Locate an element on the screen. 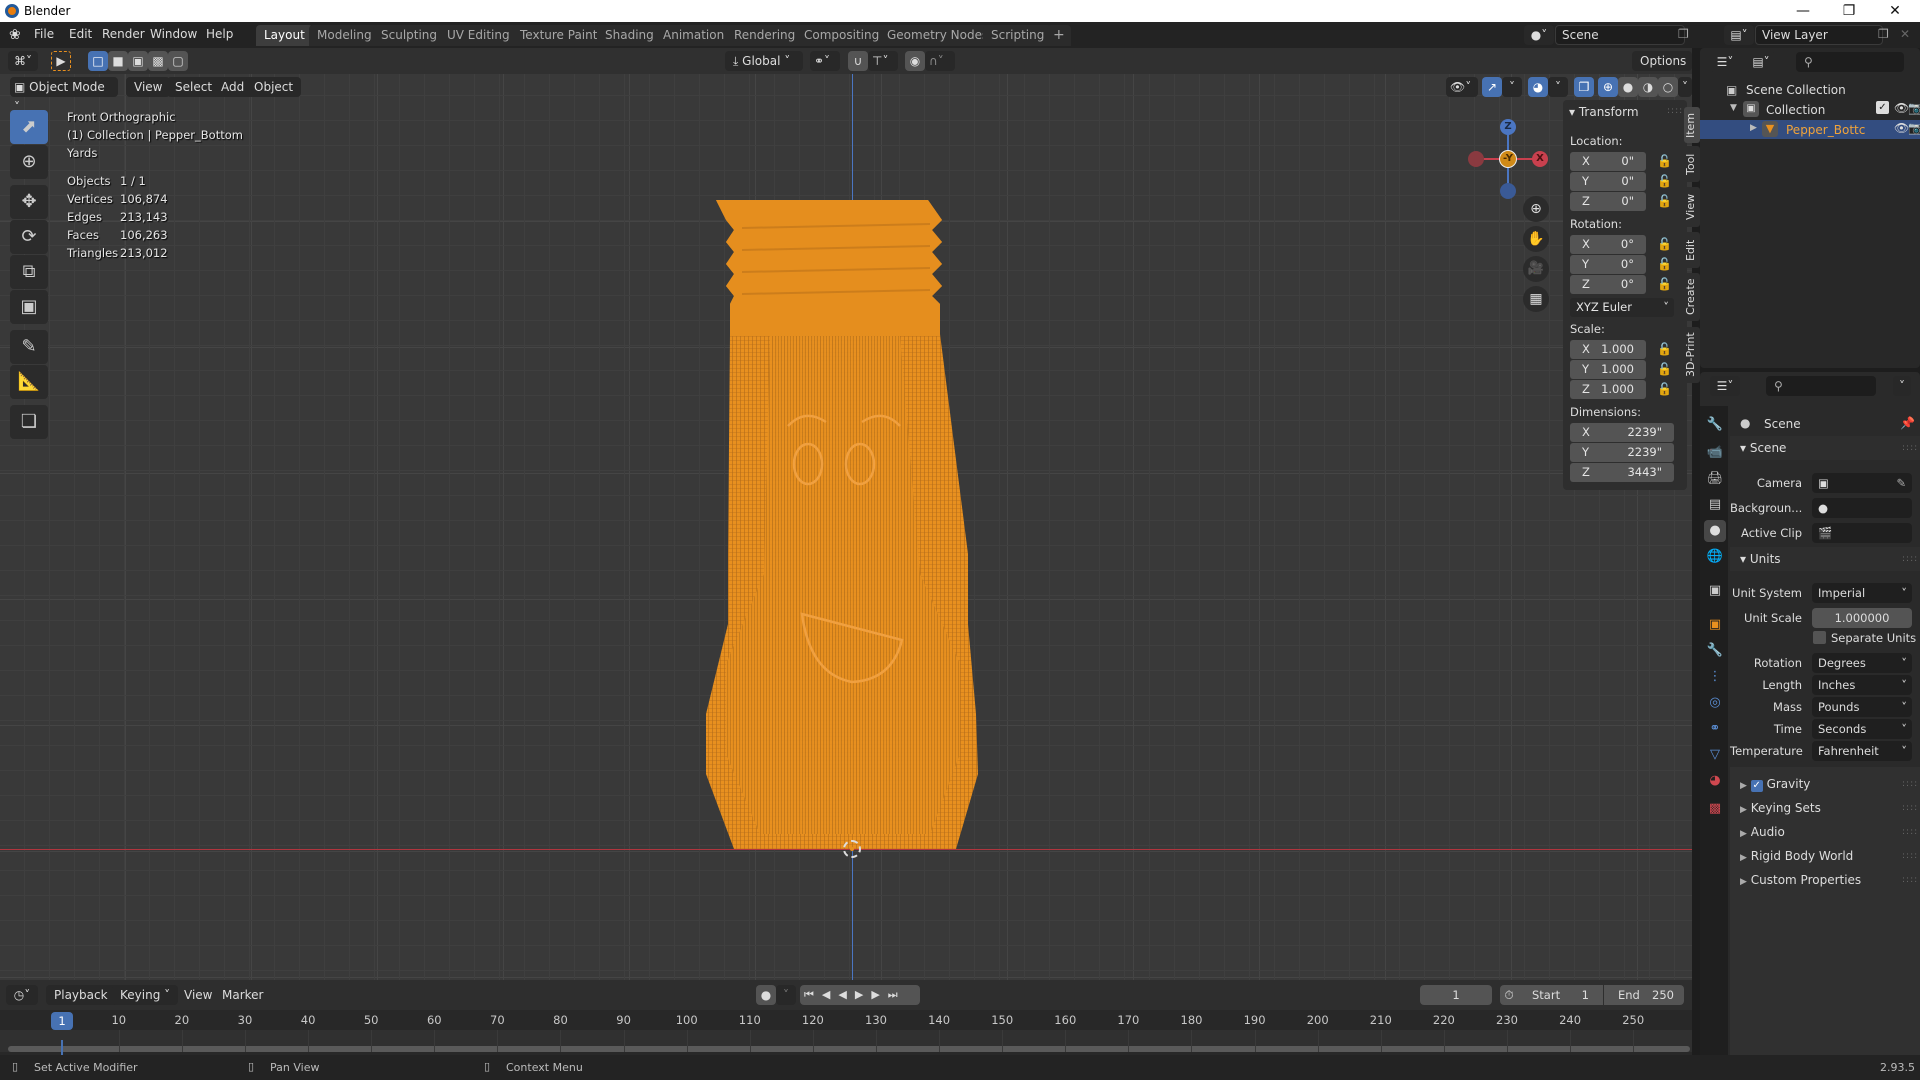  texture-tab-icon: ▩ is located at coordinates (1715, 809).